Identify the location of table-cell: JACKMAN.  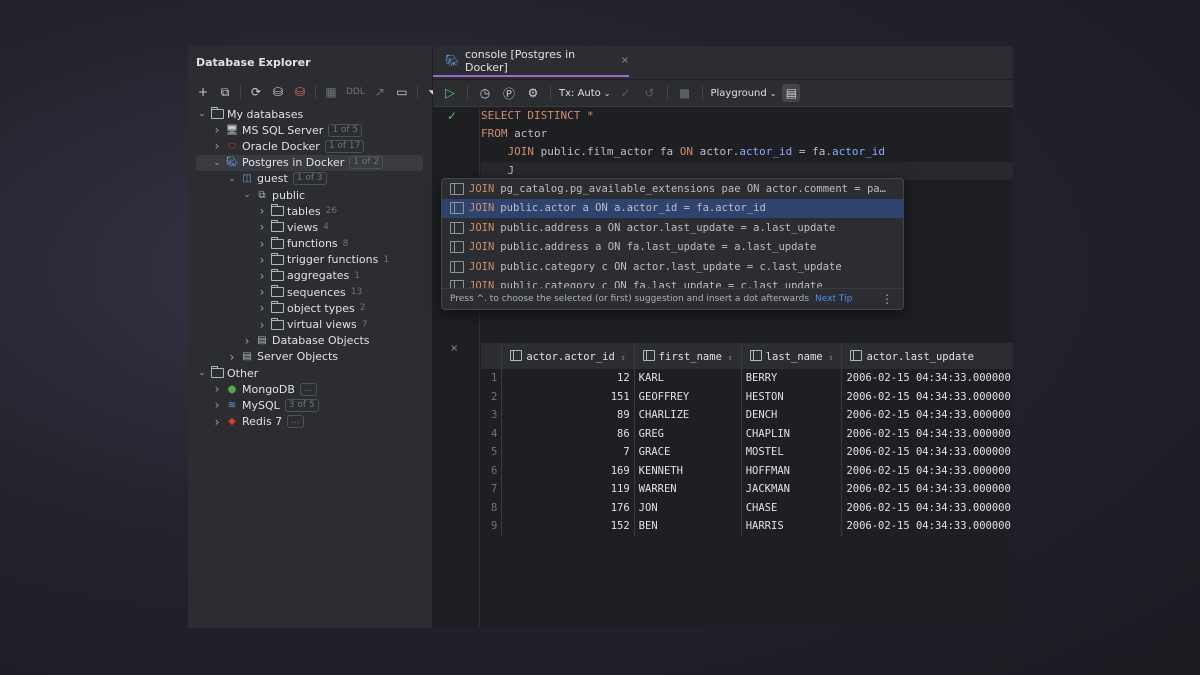
(792, 489).